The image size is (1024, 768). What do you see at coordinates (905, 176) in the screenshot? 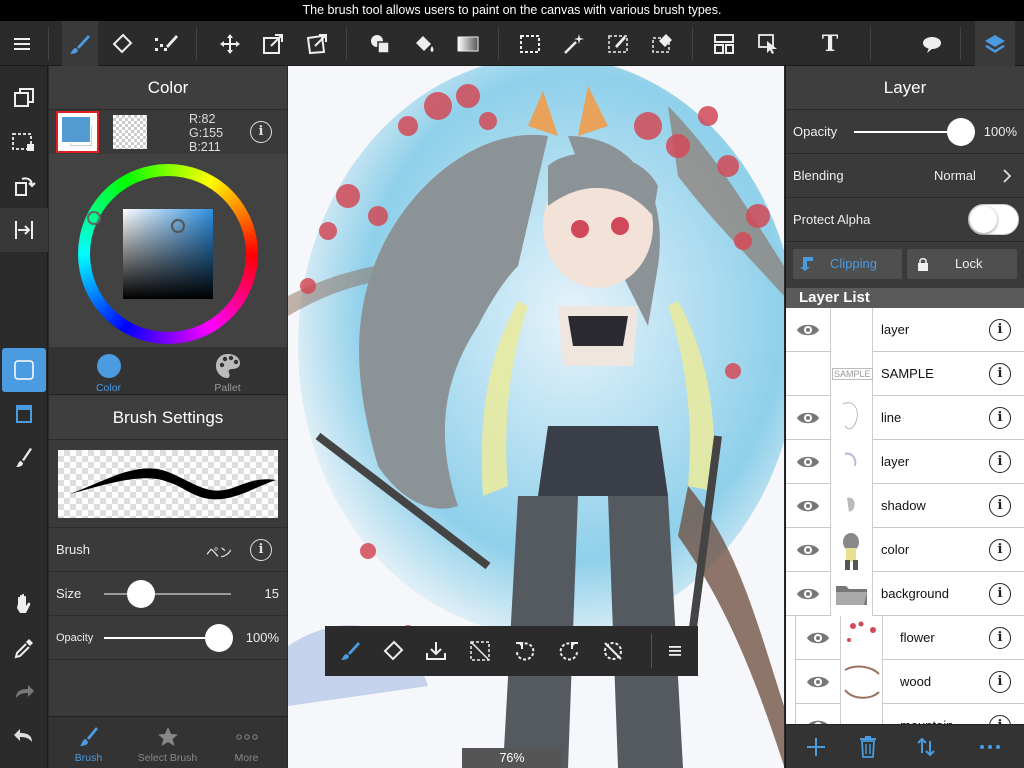
I see `blending-row: Blending Normal` at bounding box center [905, 176].